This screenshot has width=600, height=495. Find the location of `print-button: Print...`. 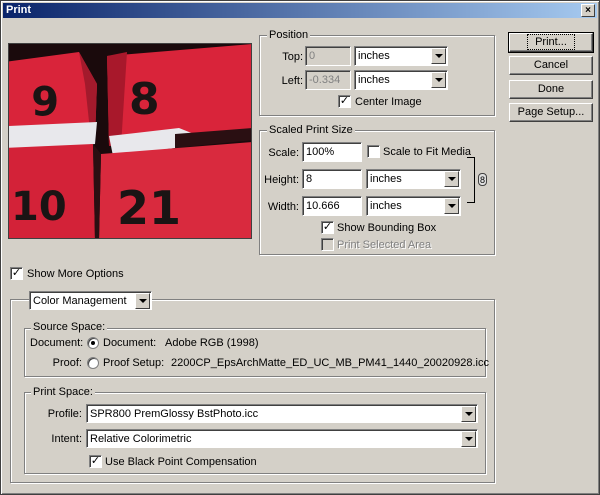

print-button: Print... is located at coordinates (551, 42).